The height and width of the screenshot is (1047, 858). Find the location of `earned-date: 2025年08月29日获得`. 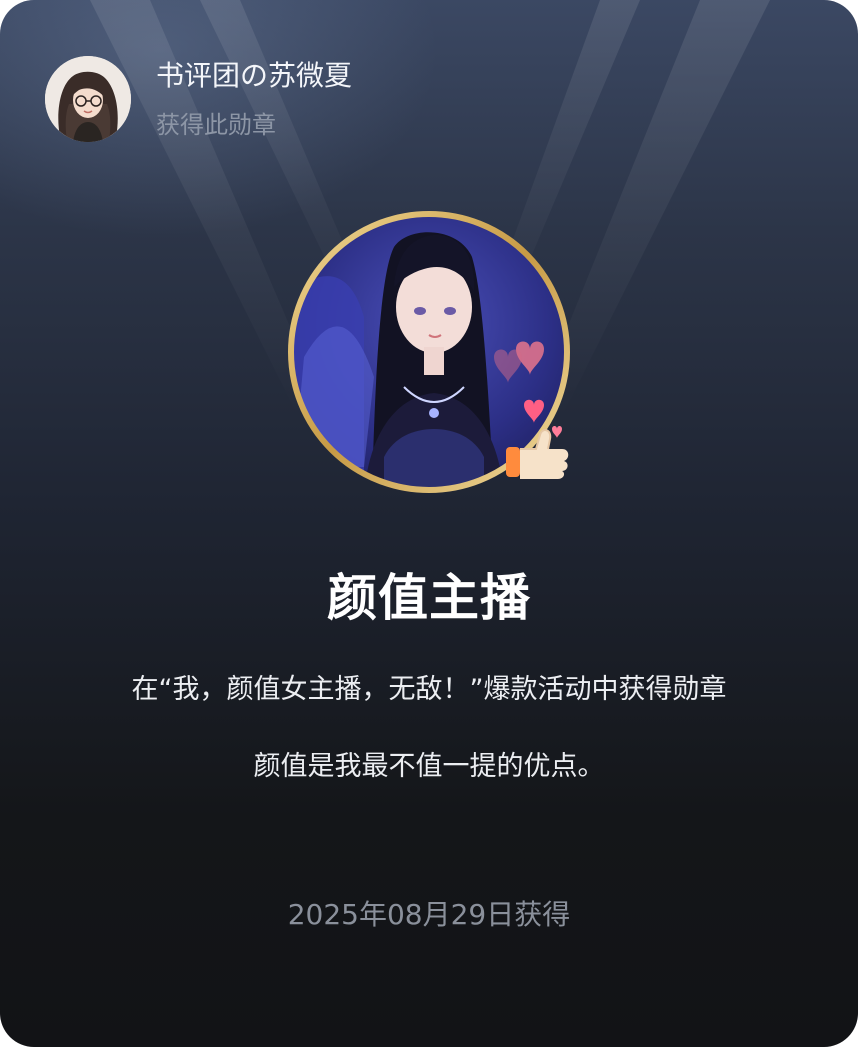

earned-date: 2025年08月29日获得 is located at coordinates (429, 914).